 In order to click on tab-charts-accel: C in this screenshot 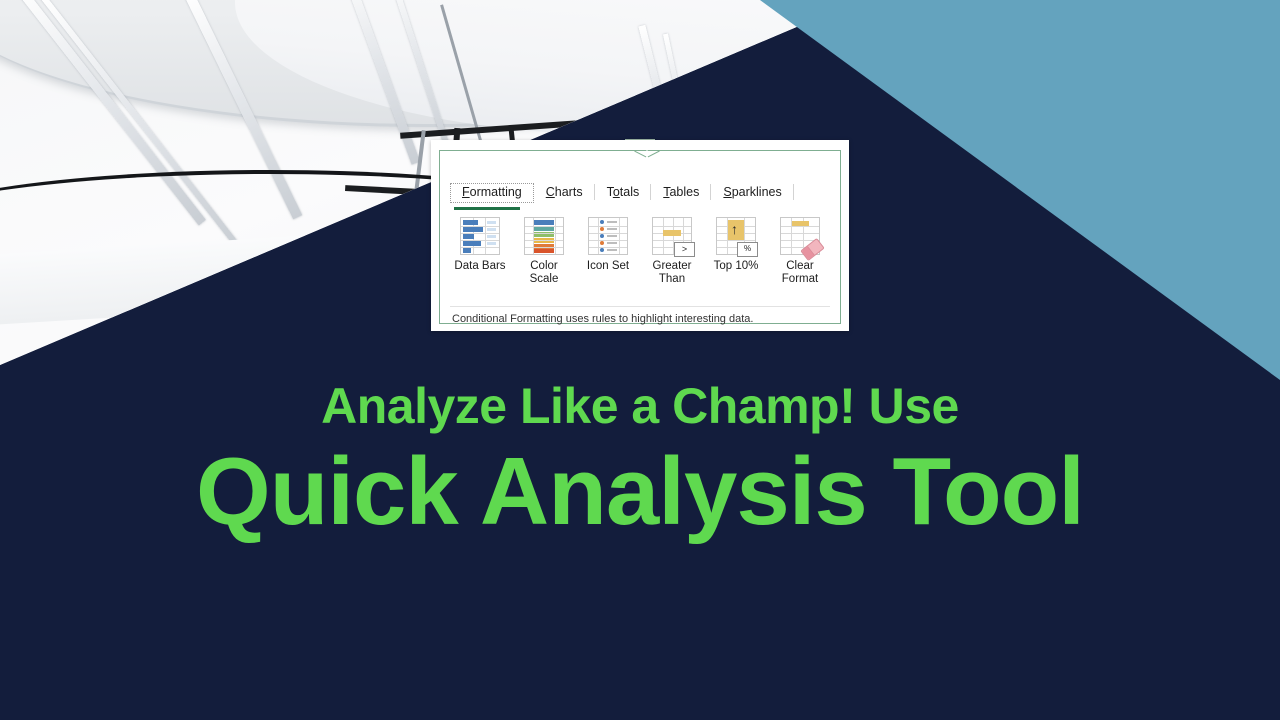, I will do `click(550, 192)`.